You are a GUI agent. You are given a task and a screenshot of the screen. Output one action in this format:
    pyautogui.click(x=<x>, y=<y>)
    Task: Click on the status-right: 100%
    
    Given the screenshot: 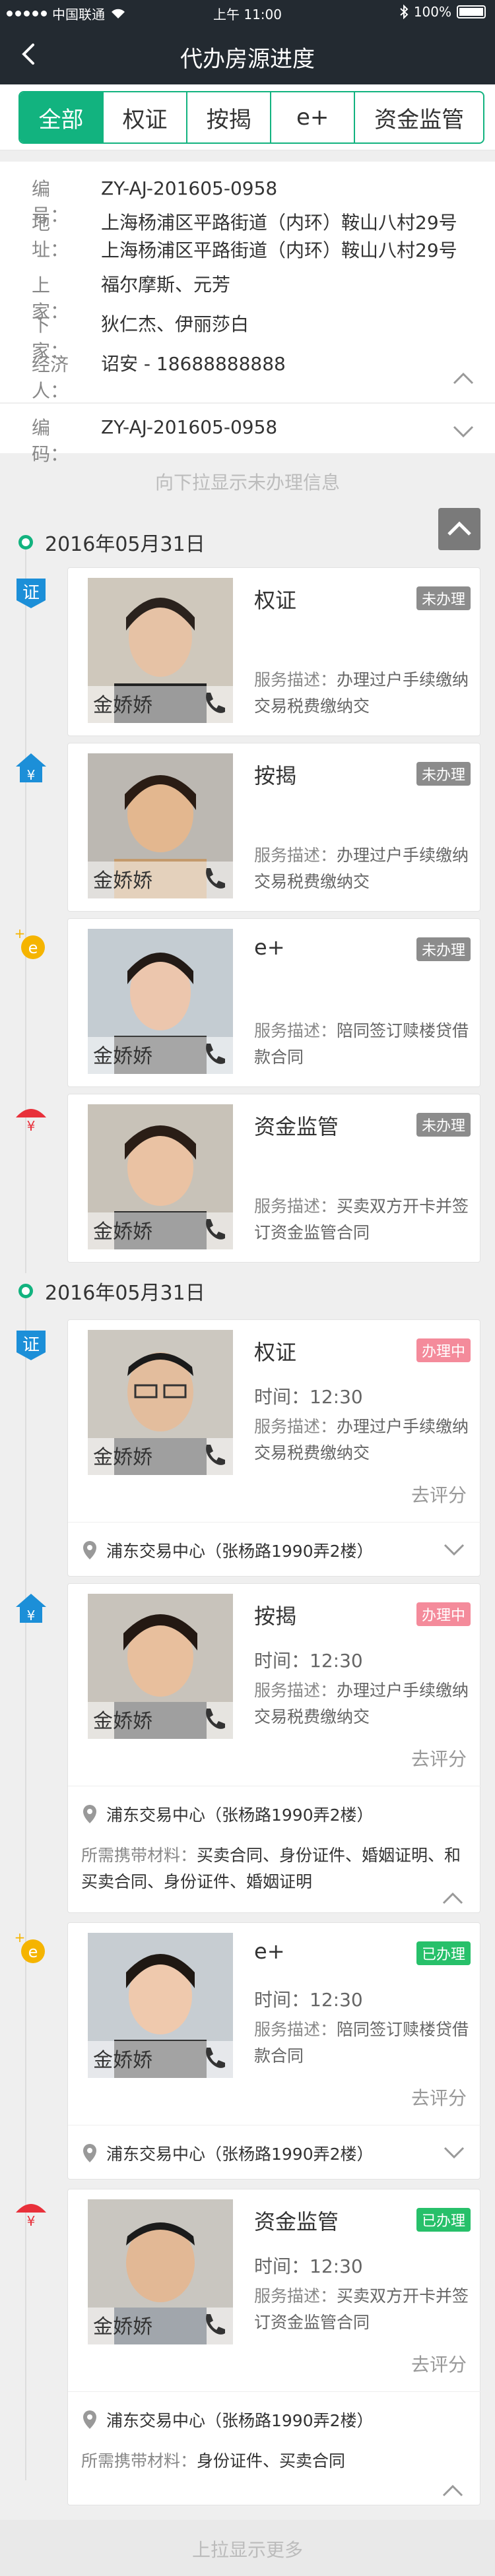 What is the action you would take?
    pyautogui.click(x=443, y=12)
    